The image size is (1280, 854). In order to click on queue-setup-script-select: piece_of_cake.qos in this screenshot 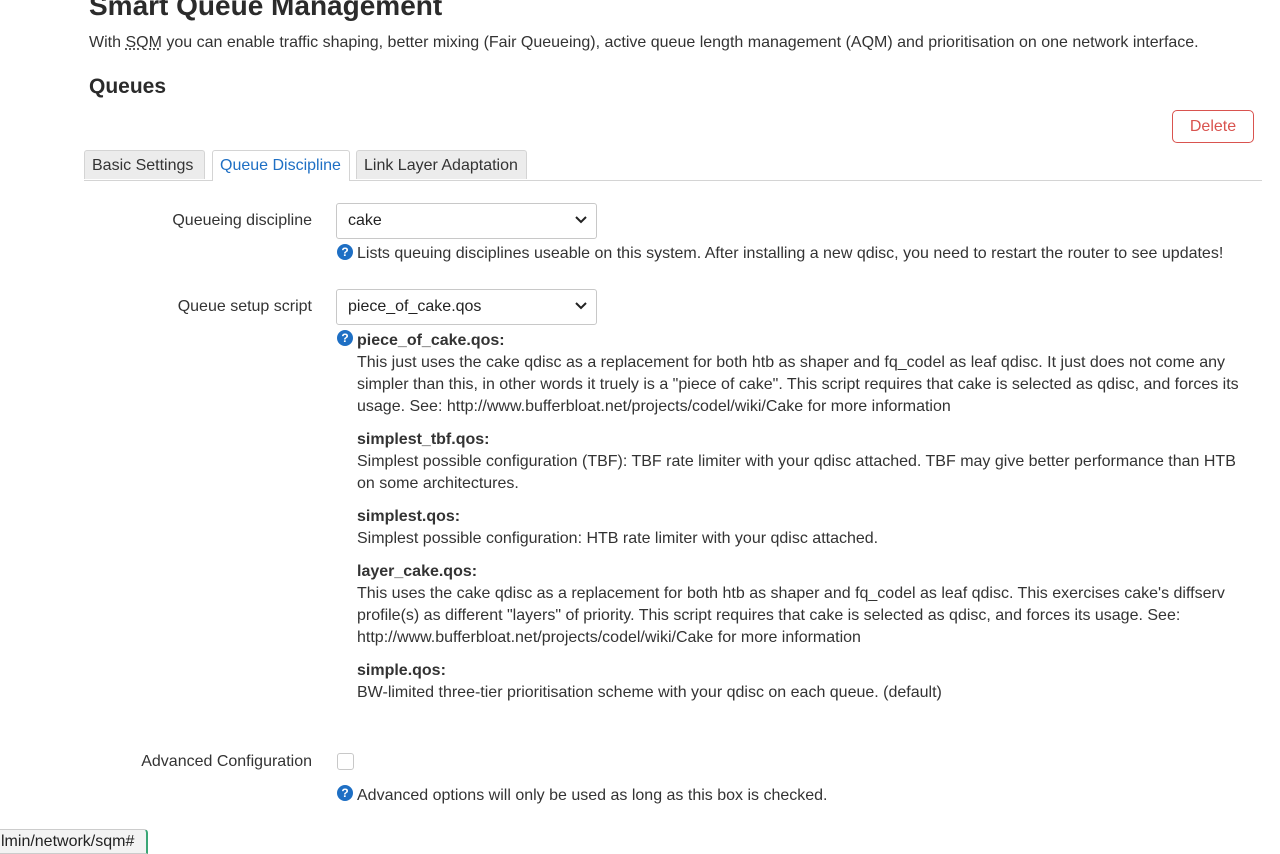, I will do `click(466, 307)`.